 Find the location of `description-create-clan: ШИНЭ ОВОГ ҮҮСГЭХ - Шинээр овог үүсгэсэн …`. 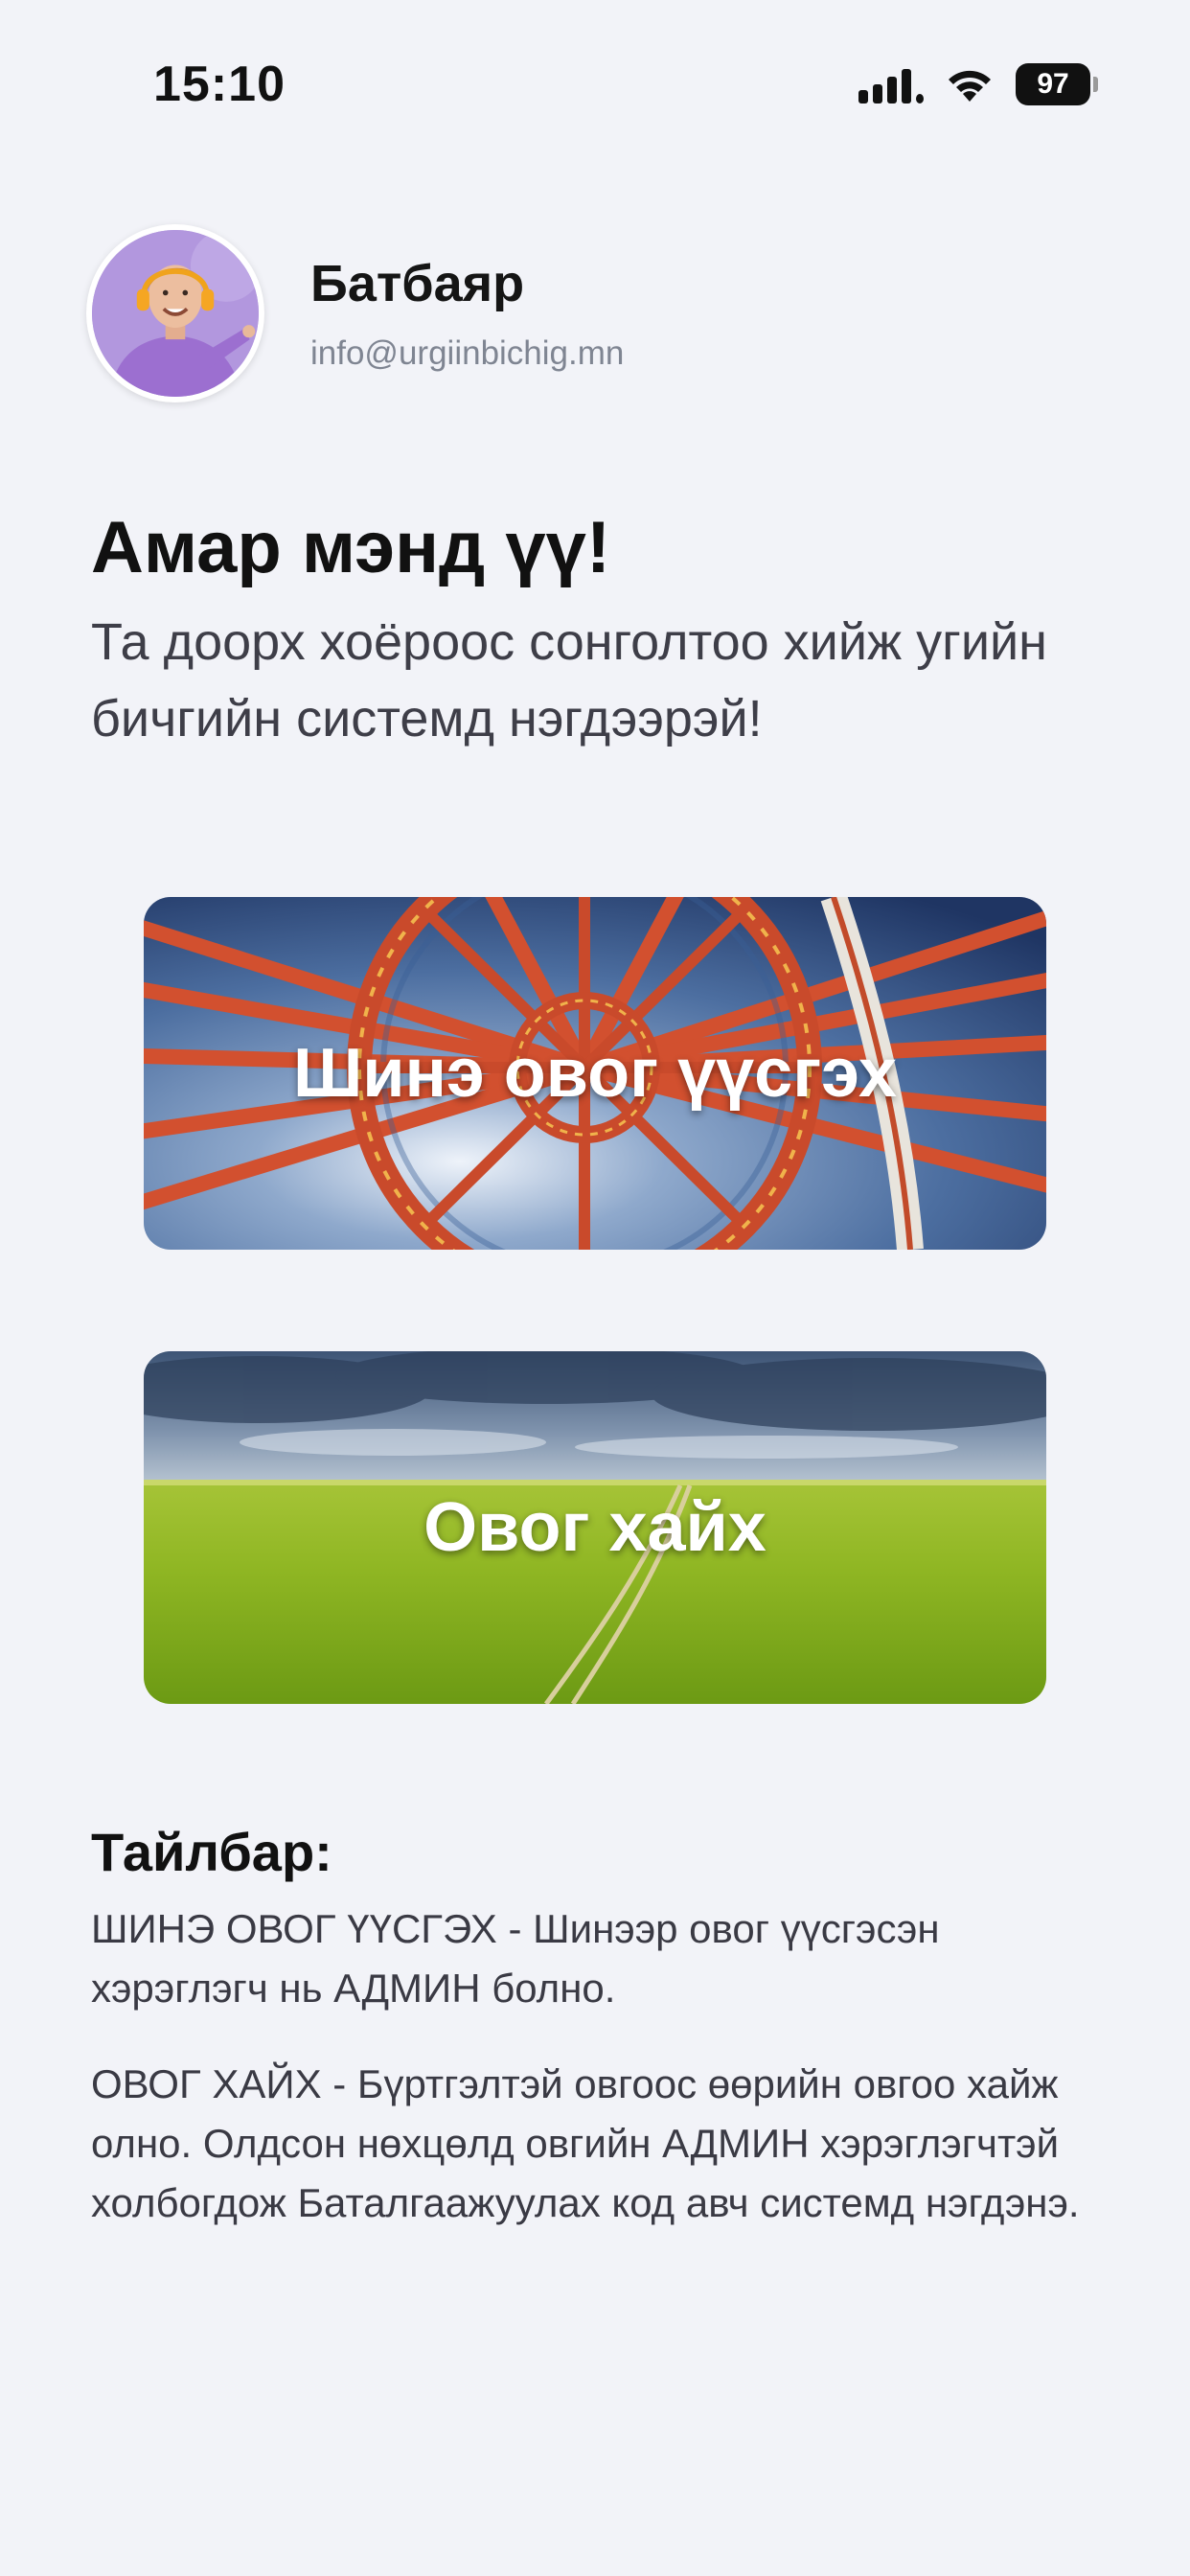

description-create-clan: ШИНЭ ОВОГ ҮҮСГЭХ - Шинээр овог үүсгэсэн … is located at coordinates (515, 1958).